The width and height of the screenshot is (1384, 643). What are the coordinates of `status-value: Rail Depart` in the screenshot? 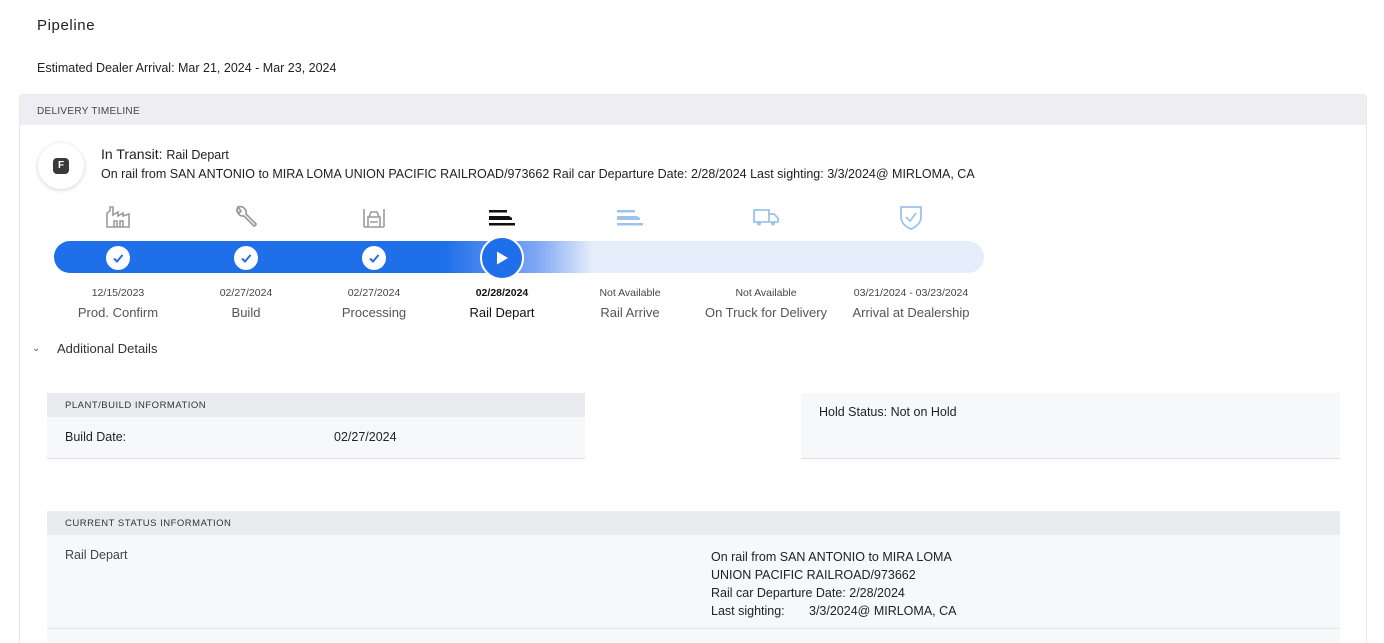 It's located at (197, 155).